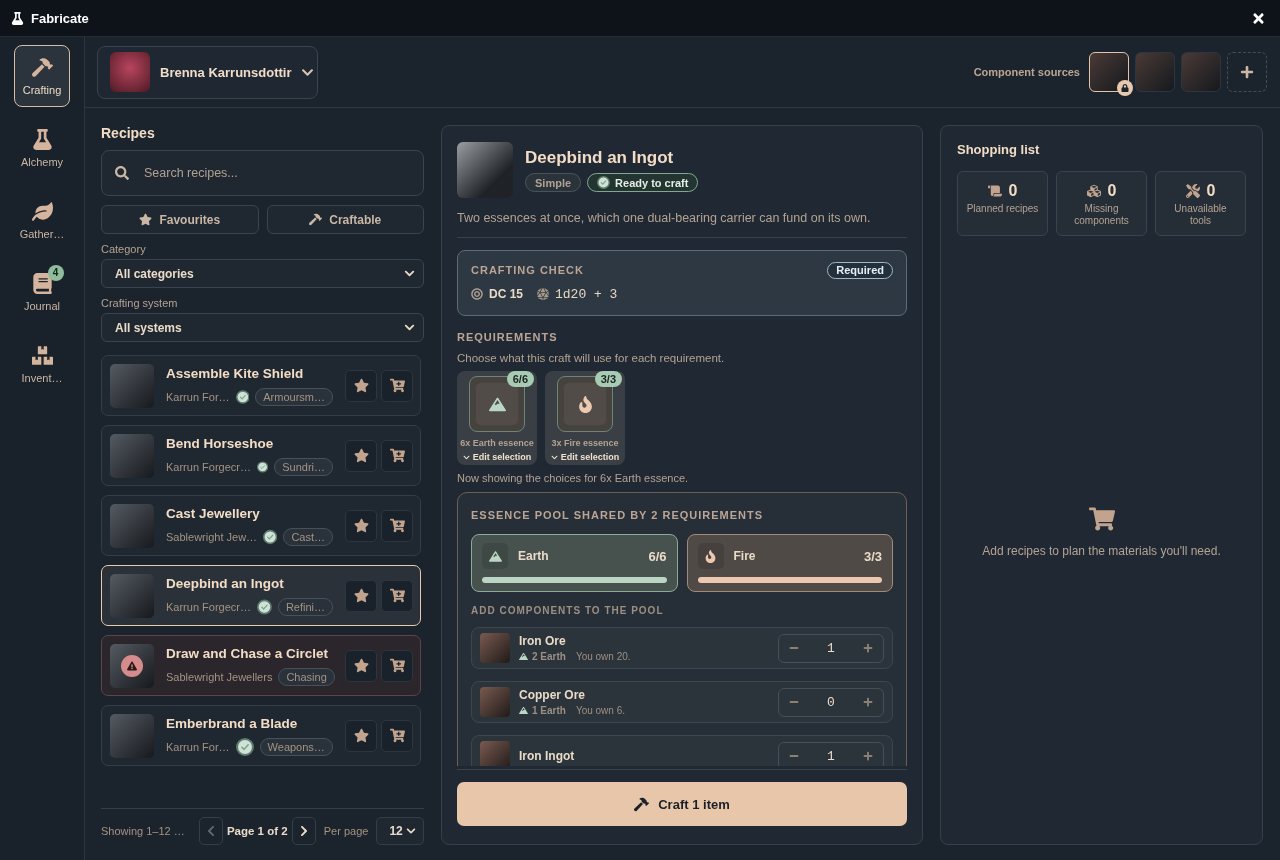 The image size is (1280, 860). Describe the element at coordinates (608, 379) in the screenshot. I see `count-badge: 3/3` at that location.